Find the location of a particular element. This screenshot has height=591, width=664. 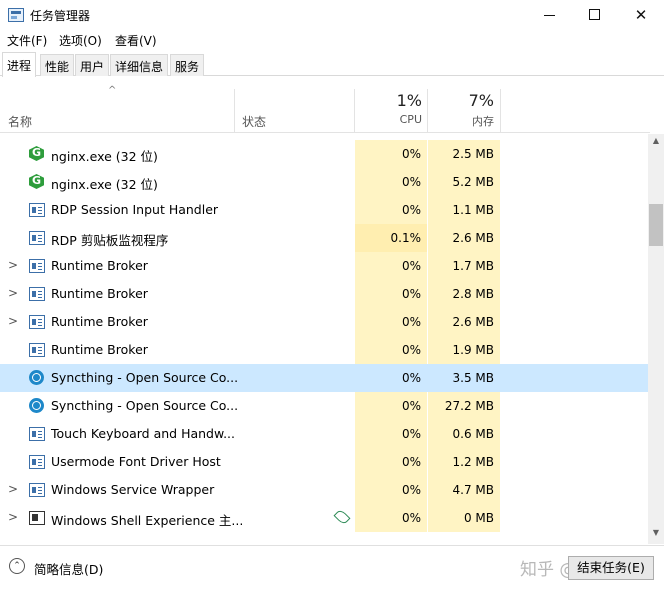

column-memory: 内存 is located at coordinates (461, 121).